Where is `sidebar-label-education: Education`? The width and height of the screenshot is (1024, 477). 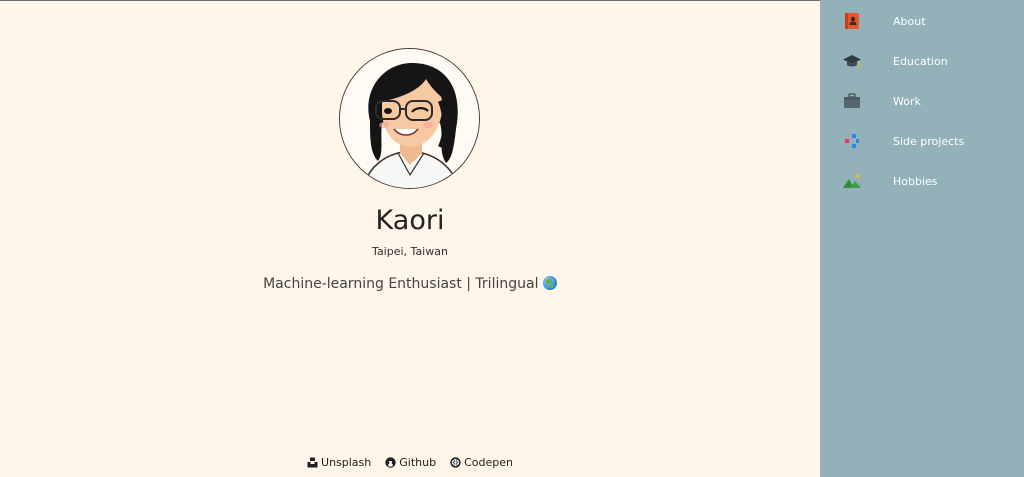 sidebar-label-education: Education is located at coordinates (920, 61).